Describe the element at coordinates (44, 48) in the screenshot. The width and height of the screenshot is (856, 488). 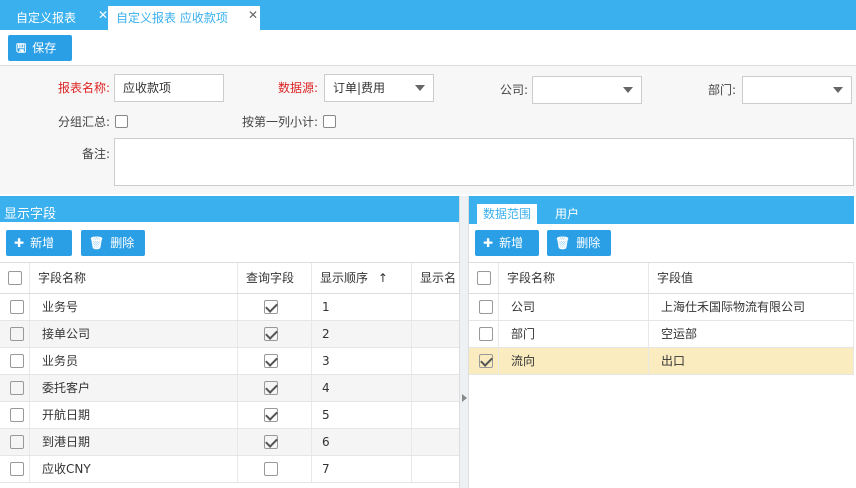
I see `save-label: 保存` at that location.